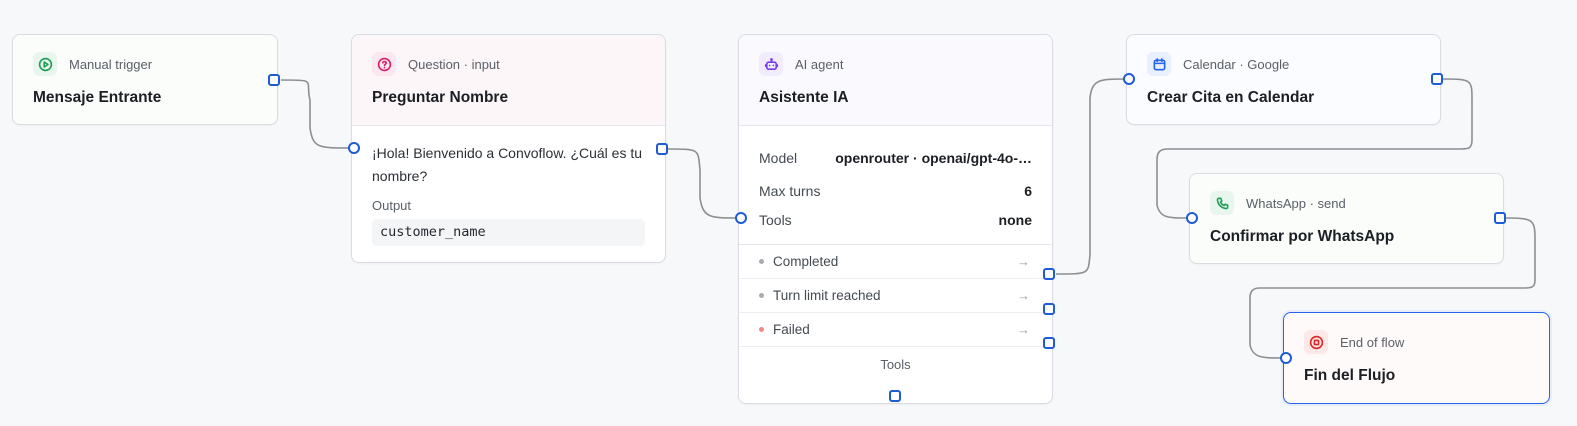 The image size is (1577, 426). What do you see at coordinates (1302, 236) in the screenshot?
I see `node-title: Confirmar por WhatsApp` at bounding box center [1302, 236].